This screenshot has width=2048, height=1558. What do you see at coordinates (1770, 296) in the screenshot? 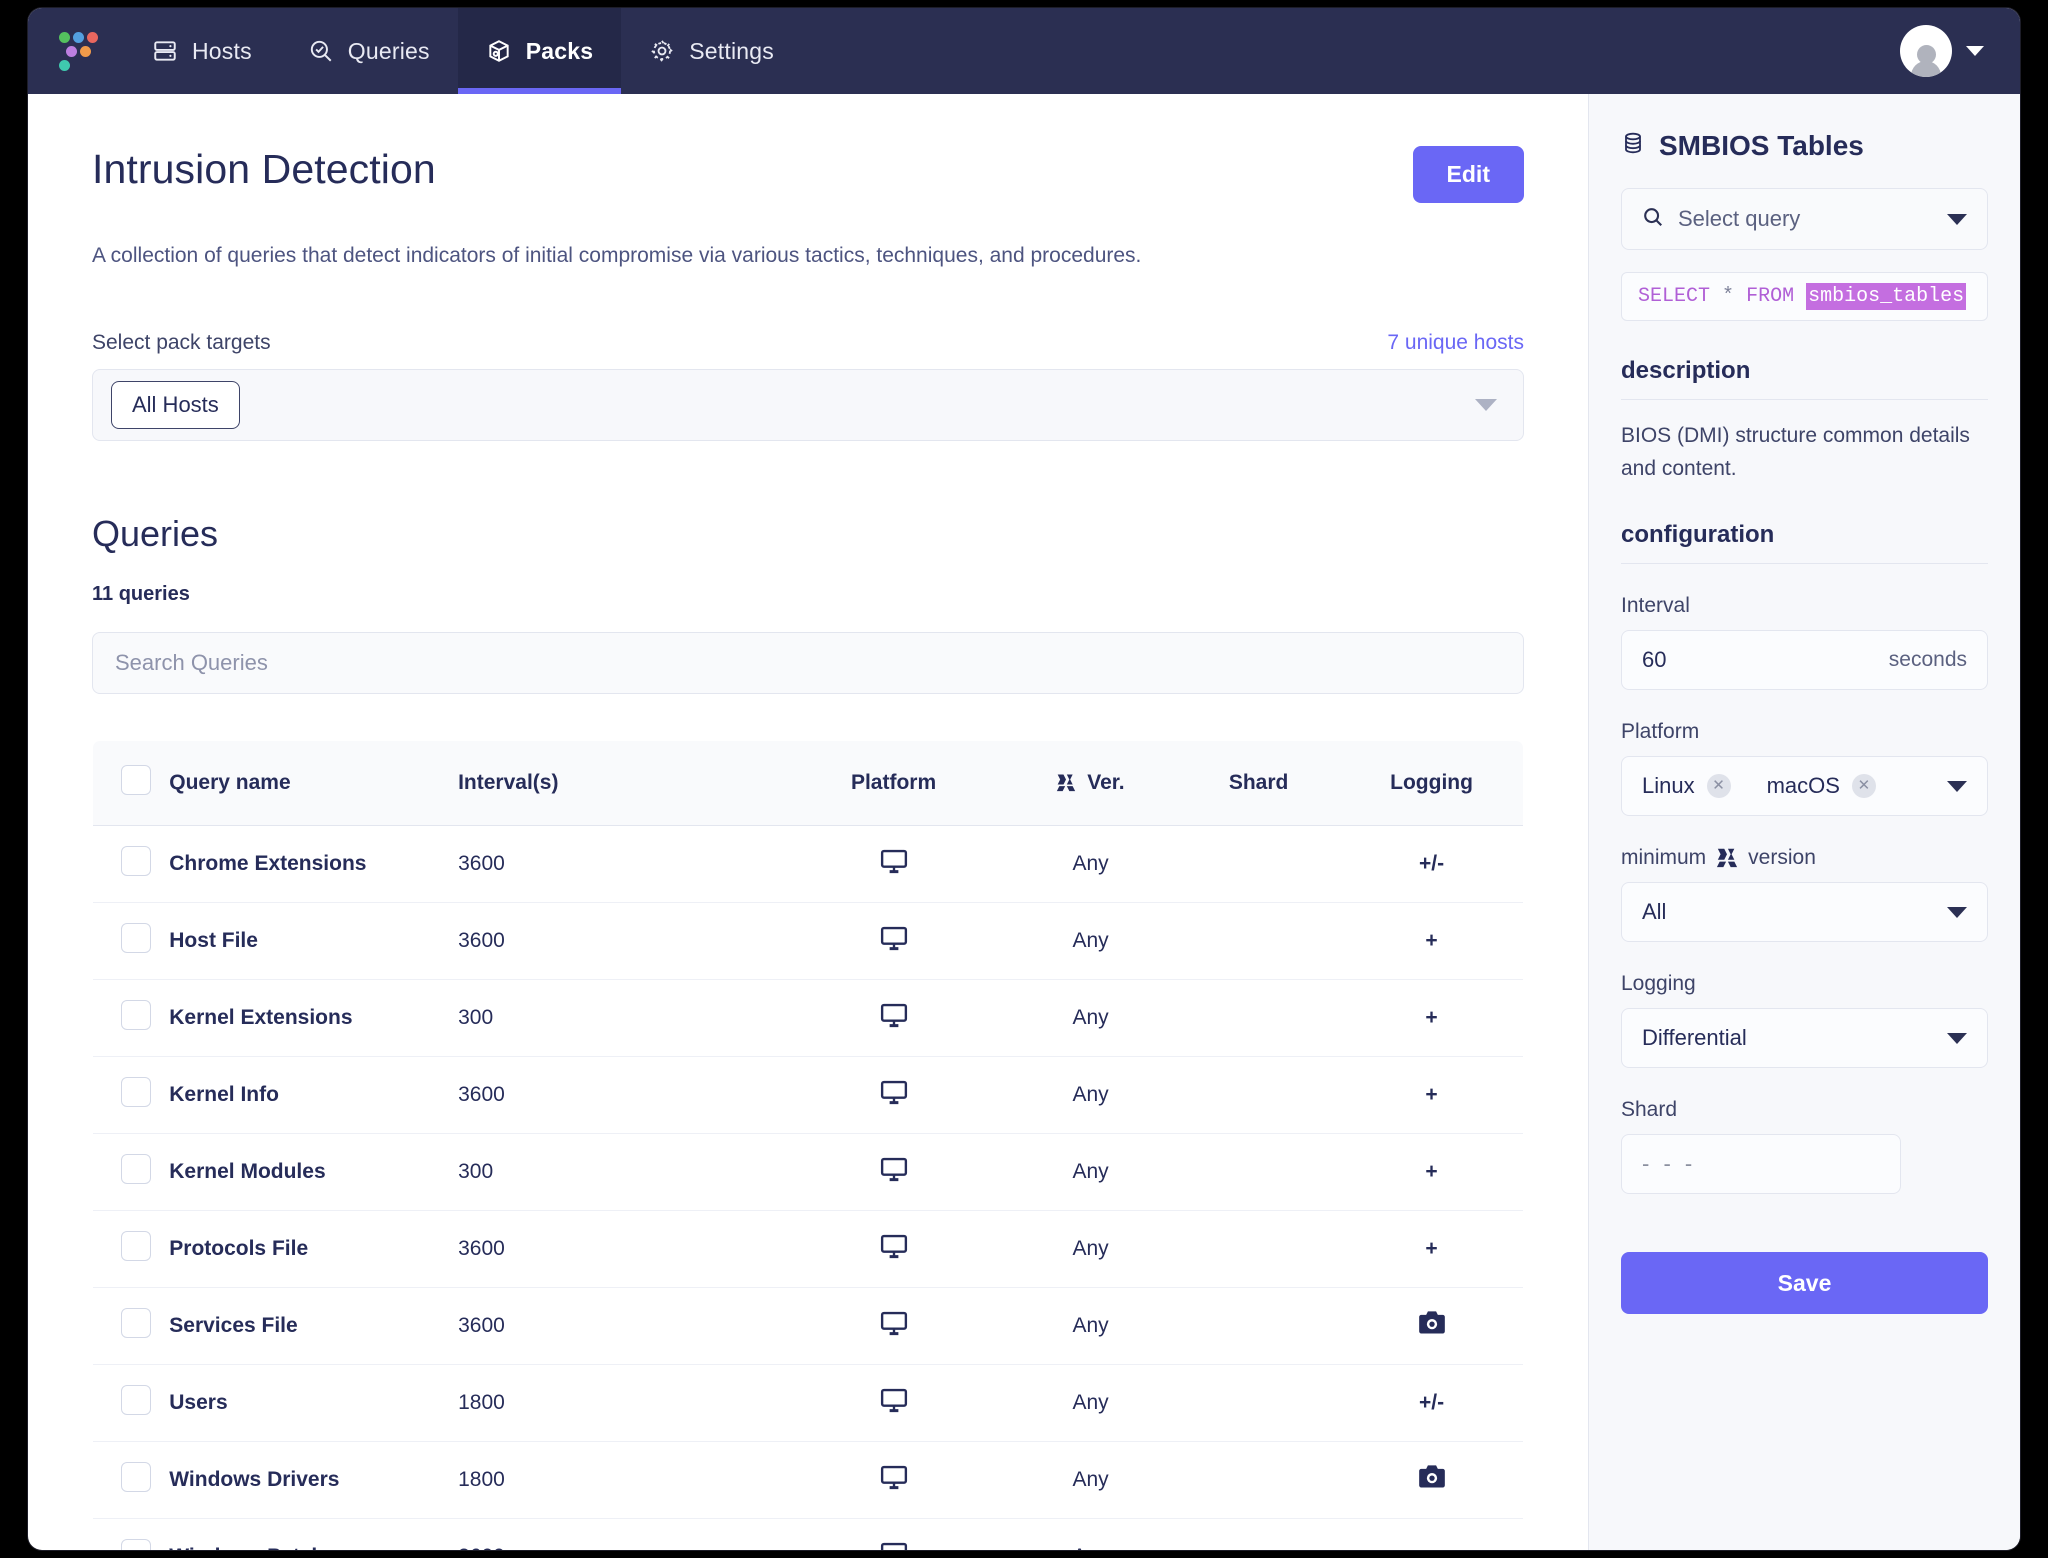
I see `sql-keyword-from: FROM` at bounding box center [1770, 296].